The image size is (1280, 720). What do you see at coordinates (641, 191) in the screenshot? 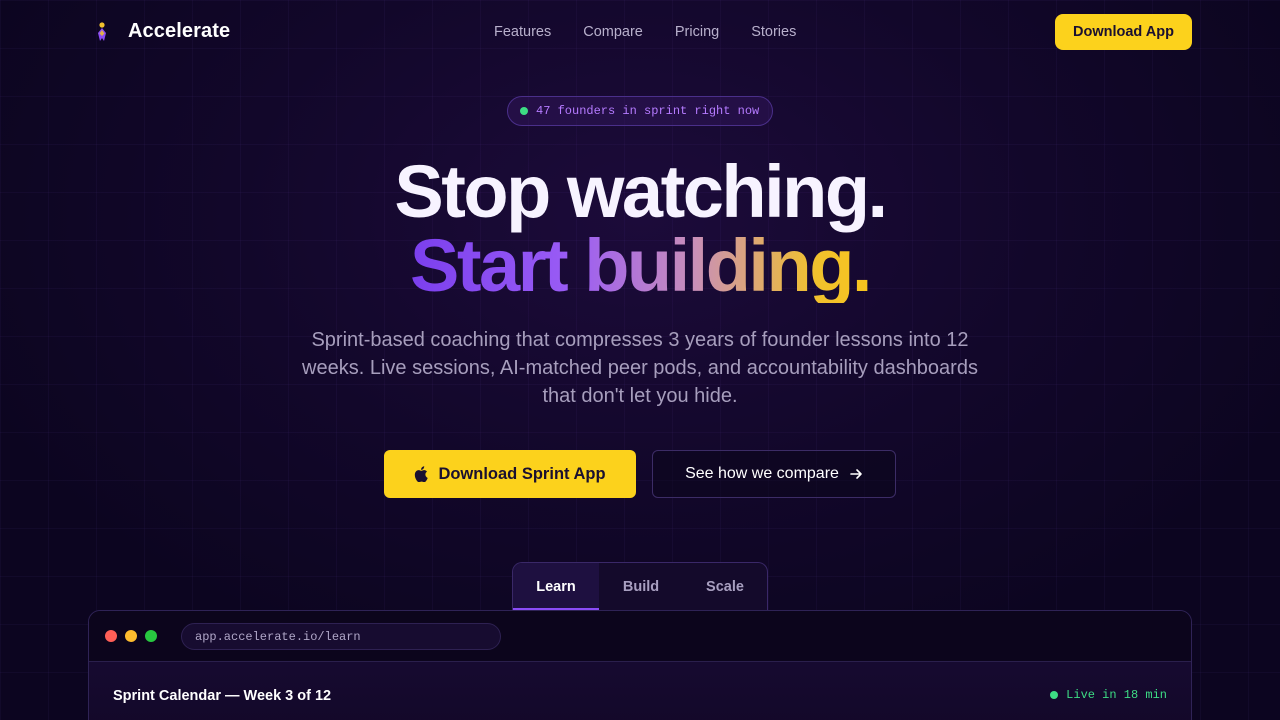
I see `headline-line-1: Stop watching.` at bounding box center [641, 191].